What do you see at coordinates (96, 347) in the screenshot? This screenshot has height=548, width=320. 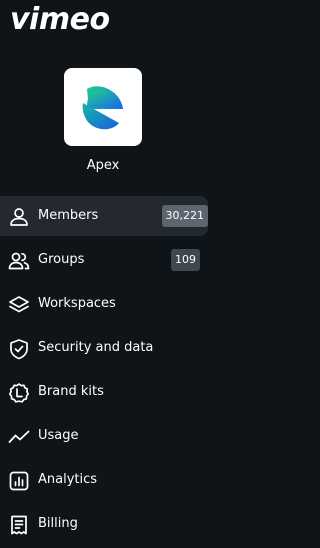 I see `sidebar-item-label: Security and data` at bounding box center [96, 347].